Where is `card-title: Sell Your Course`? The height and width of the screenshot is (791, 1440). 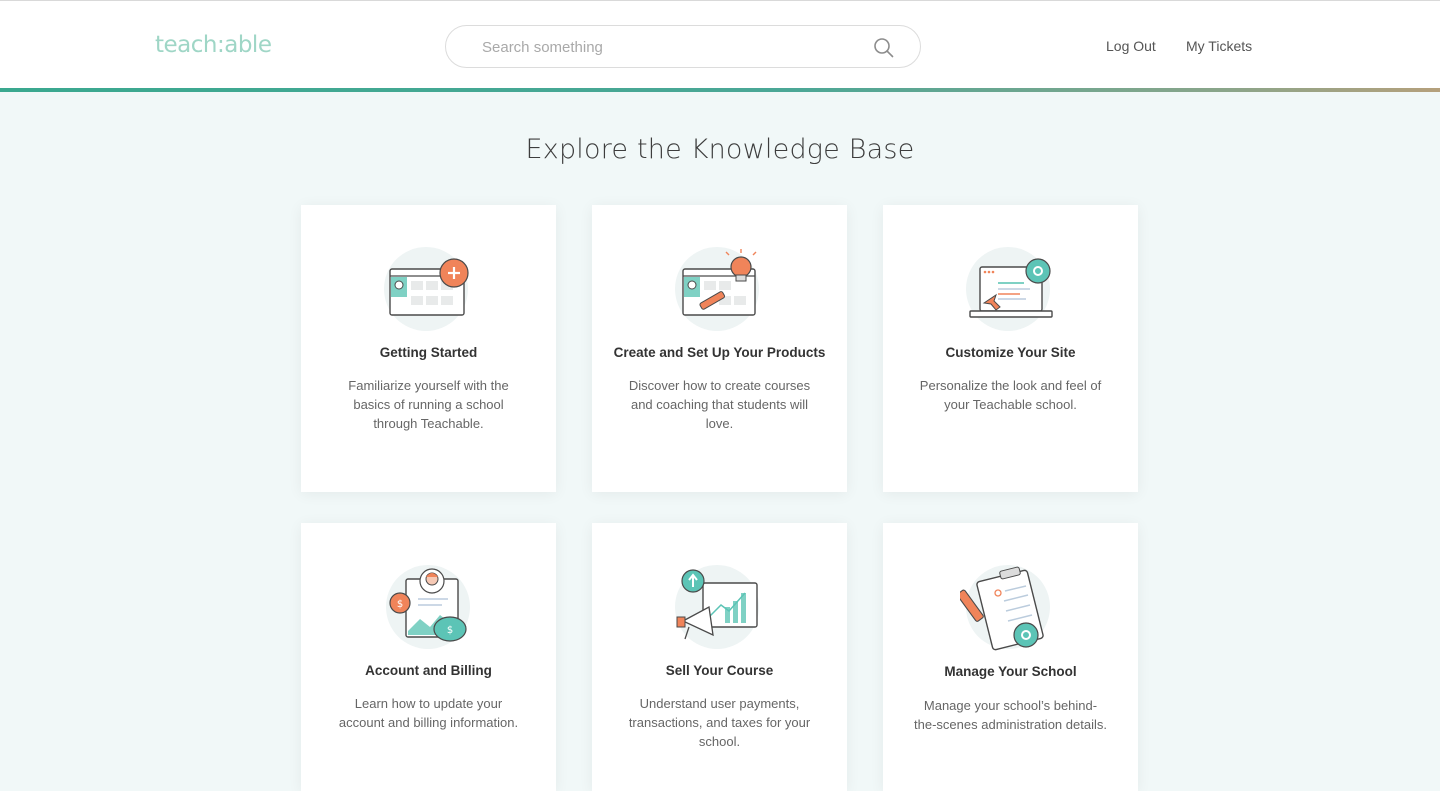 card-title: Sell Your Course is located at coordinates (719, 670).